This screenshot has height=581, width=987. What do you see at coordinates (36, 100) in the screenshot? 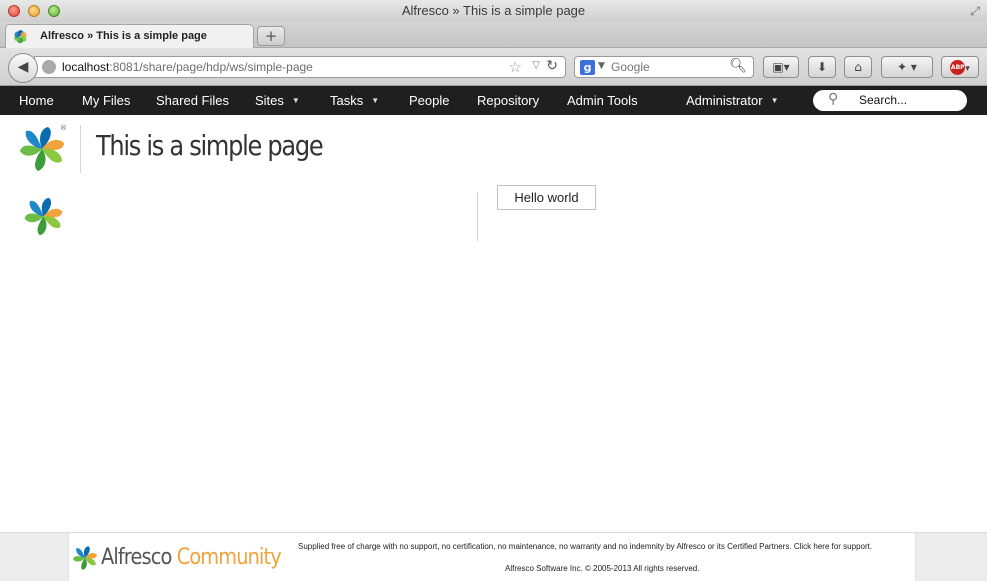
I see `nav-home: Home` at bounding box center [36, 100].